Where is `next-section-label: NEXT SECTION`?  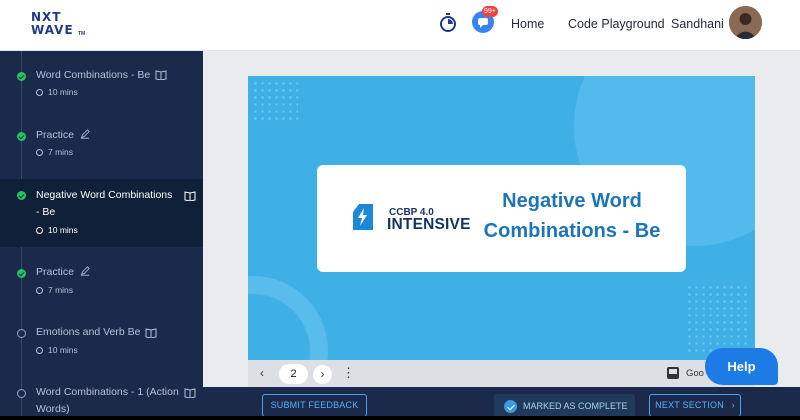
next-section-label: NEXT SECTION is located at coordinates (689, 405).